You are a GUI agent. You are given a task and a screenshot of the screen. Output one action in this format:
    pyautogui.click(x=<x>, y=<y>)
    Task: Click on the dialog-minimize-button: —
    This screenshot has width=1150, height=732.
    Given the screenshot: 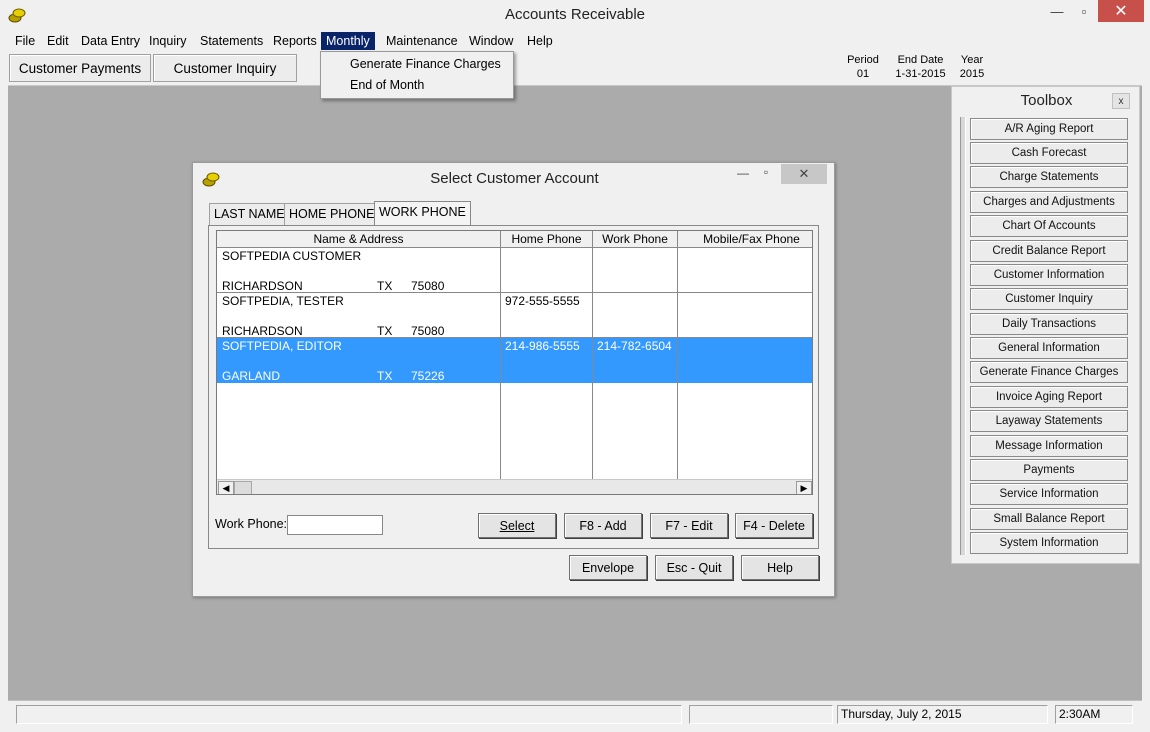 What is the action you would take?
    pyautogui.click(x=743, y=175)
    